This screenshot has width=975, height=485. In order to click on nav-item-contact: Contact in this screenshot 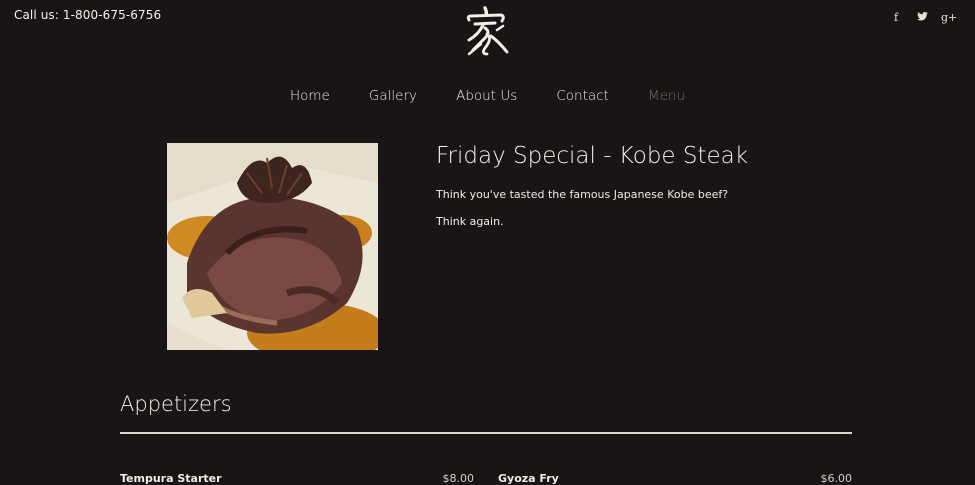, I will do `click(582, 96)`.